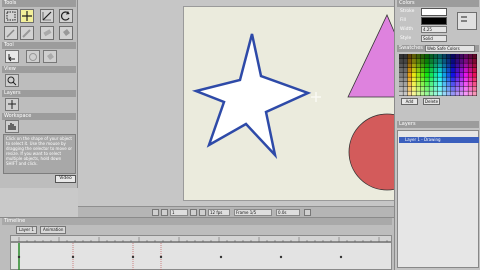  Describe the element at coordinates (201, 239) in the screenshot. I see `timeline-ruler` at that location.